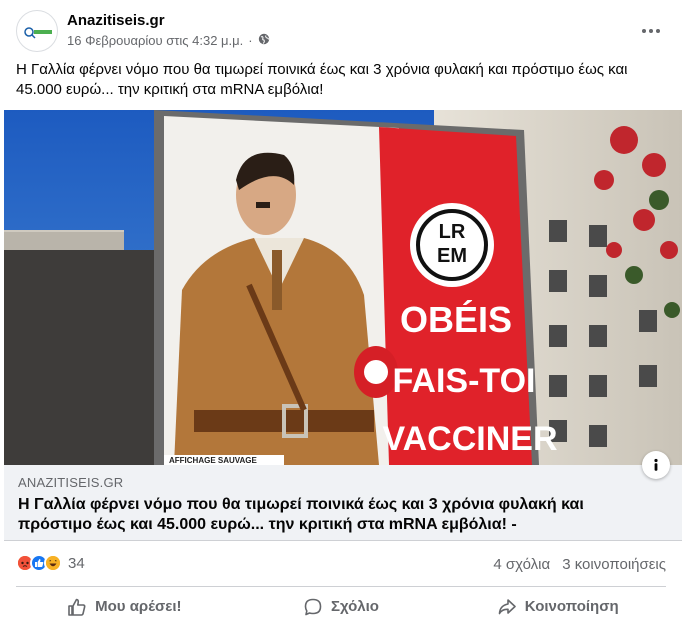 Image resolution: width=682 pixels, height=623 pixels. Describe the element at coordinates (76, 563) in the screenshot. I see `reaction-count: 34` at that location.